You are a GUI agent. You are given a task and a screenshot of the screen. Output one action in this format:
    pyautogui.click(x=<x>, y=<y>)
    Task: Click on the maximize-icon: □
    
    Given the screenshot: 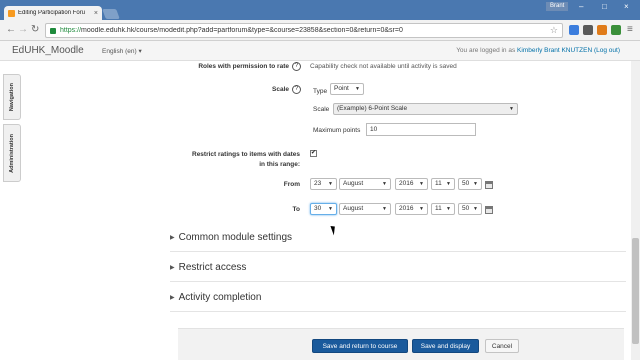 What is the action you would take?
    pyautogui.click(x=604, y=7)
    